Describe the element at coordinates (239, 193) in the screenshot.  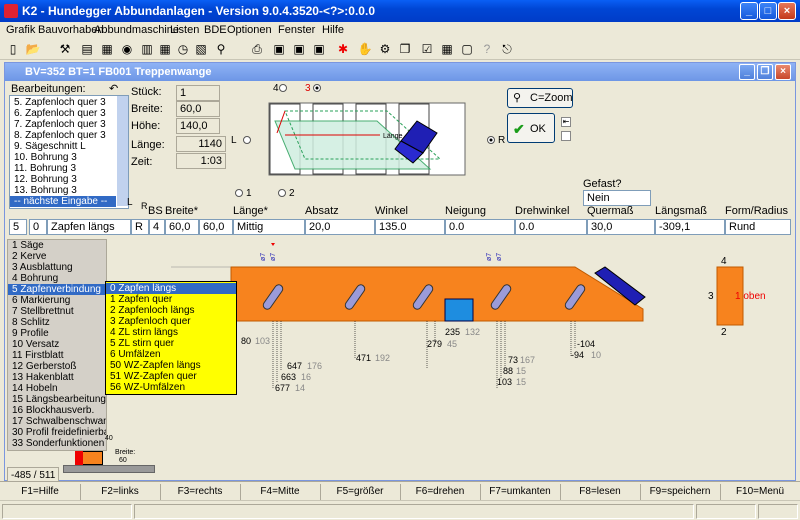
I see `pos-bottom-1-radio` at that location.